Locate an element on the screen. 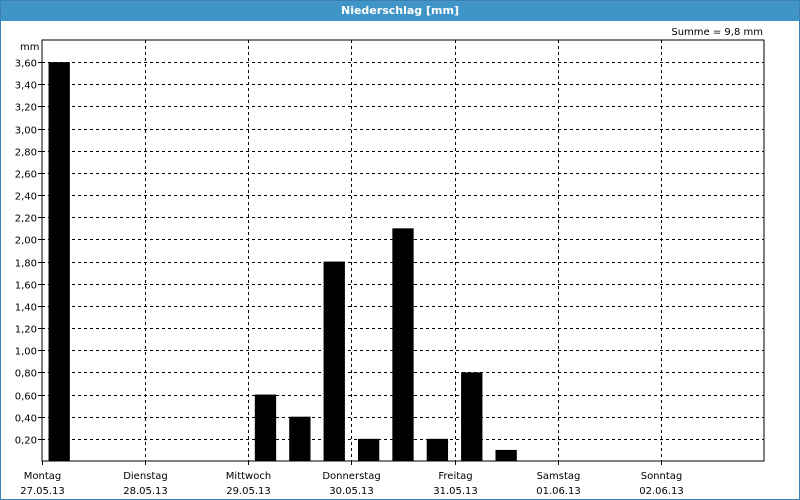 This screenshot has width=800, height=500. y-tick-label: 2,40 is located at coordinates (26, 197).